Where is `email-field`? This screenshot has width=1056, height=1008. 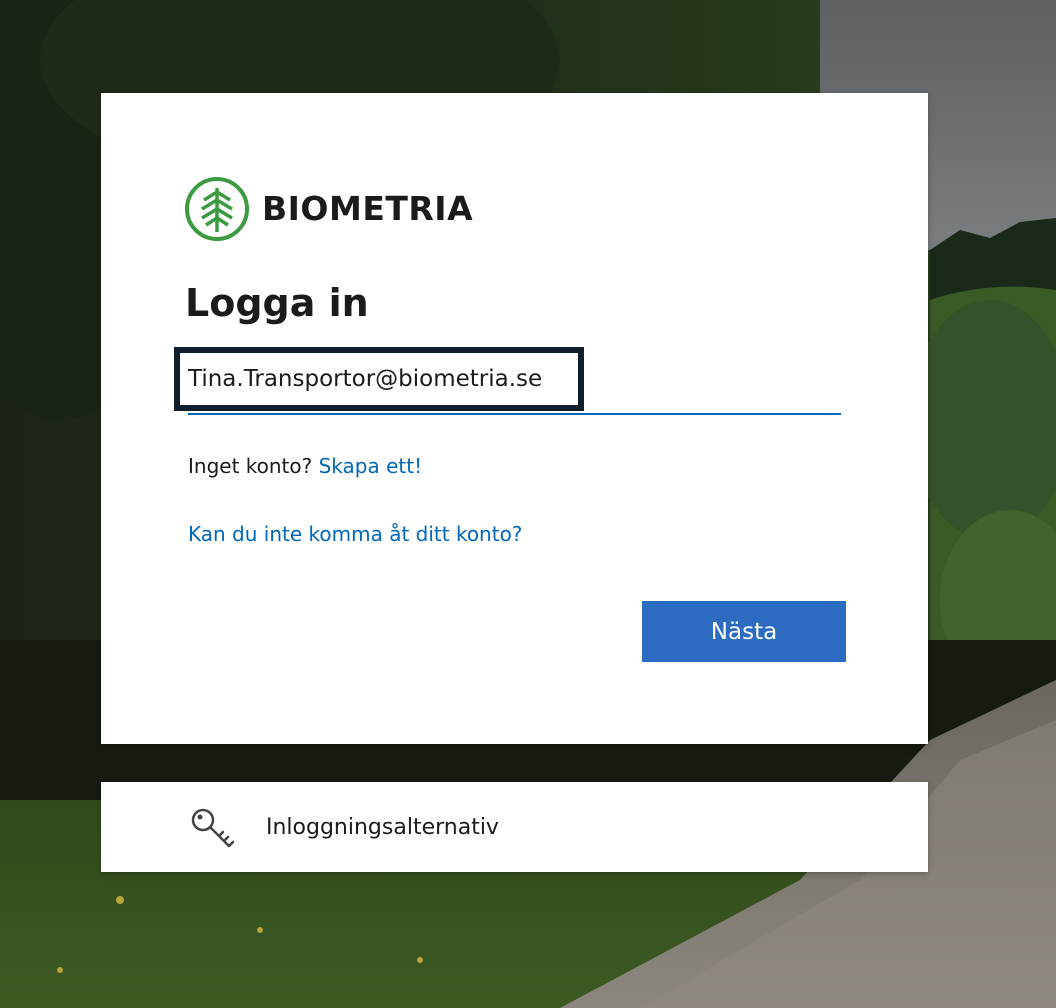
email-field is located at coordinates (379, 379).